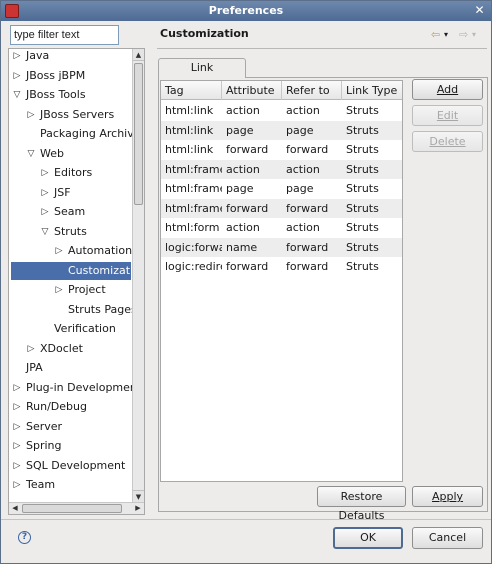 The height and width of the screenshot is (564, 492). I want to click on column-header-tag: Tag, so click(191, 90).